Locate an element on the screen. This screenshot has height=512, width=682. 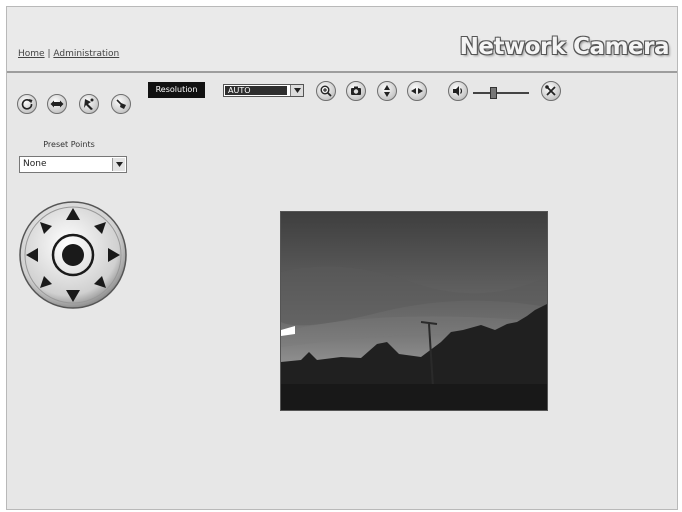
horizontal-flip-icon is located at coordinates (417, 91).